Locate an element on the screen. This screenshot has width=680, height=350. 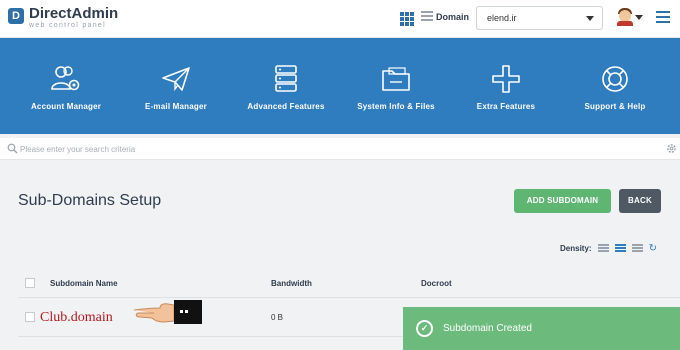
add-subdomain-button: ADD SUBDOMAIN is located at coordinates (562, 201).